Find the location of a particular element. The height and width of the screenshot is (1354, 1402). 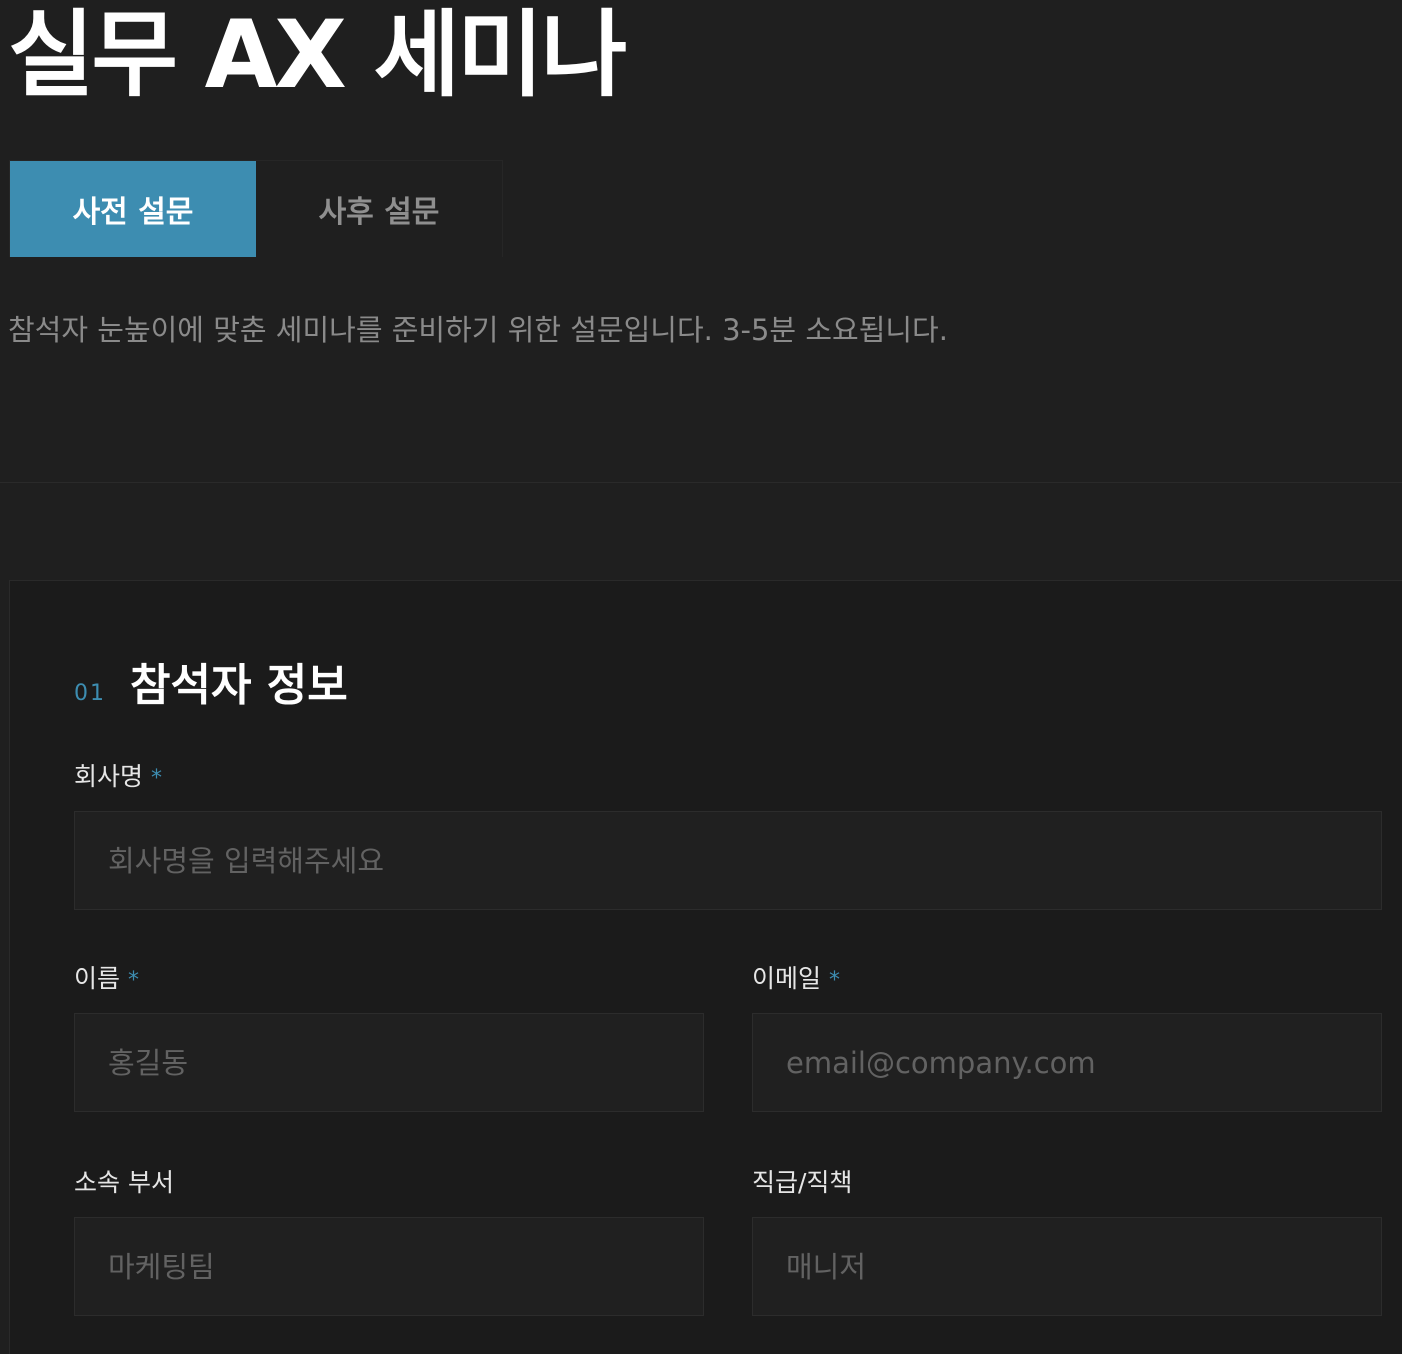

department-input is located at coordinates (389, 1266).